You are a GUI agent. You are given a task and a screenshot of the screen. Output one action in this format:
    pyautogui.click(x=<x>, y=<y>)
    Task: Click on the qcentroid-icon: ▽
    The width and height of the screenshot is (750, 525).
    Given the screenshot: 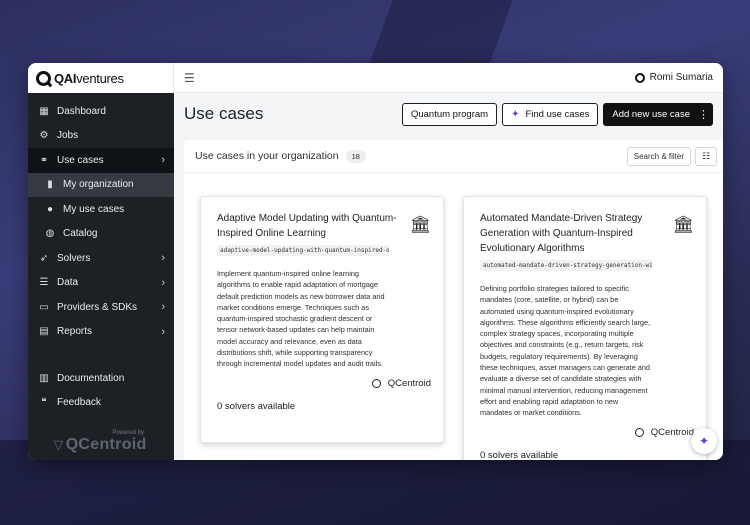 What is the action you would take?
    pyautogui.click(x=58, y=444)
    